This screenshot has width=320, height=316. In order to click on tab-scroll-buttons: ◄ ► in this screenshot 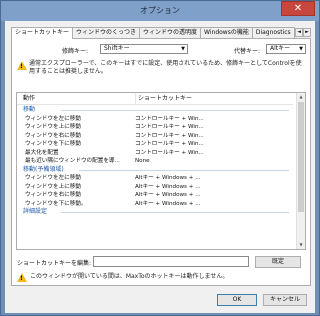, I will do `click(303, 32)`.